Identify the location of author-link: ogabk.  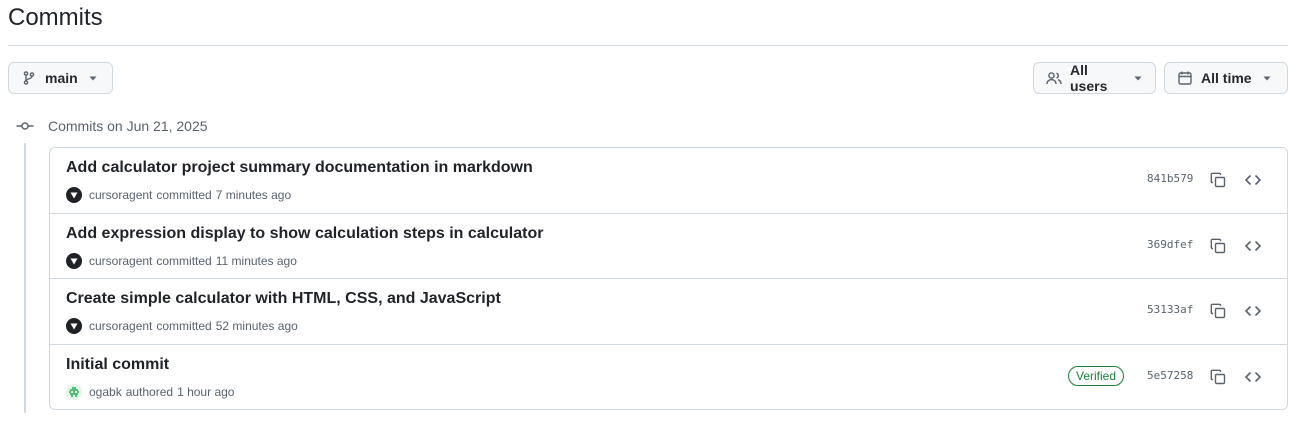
(105, 392).